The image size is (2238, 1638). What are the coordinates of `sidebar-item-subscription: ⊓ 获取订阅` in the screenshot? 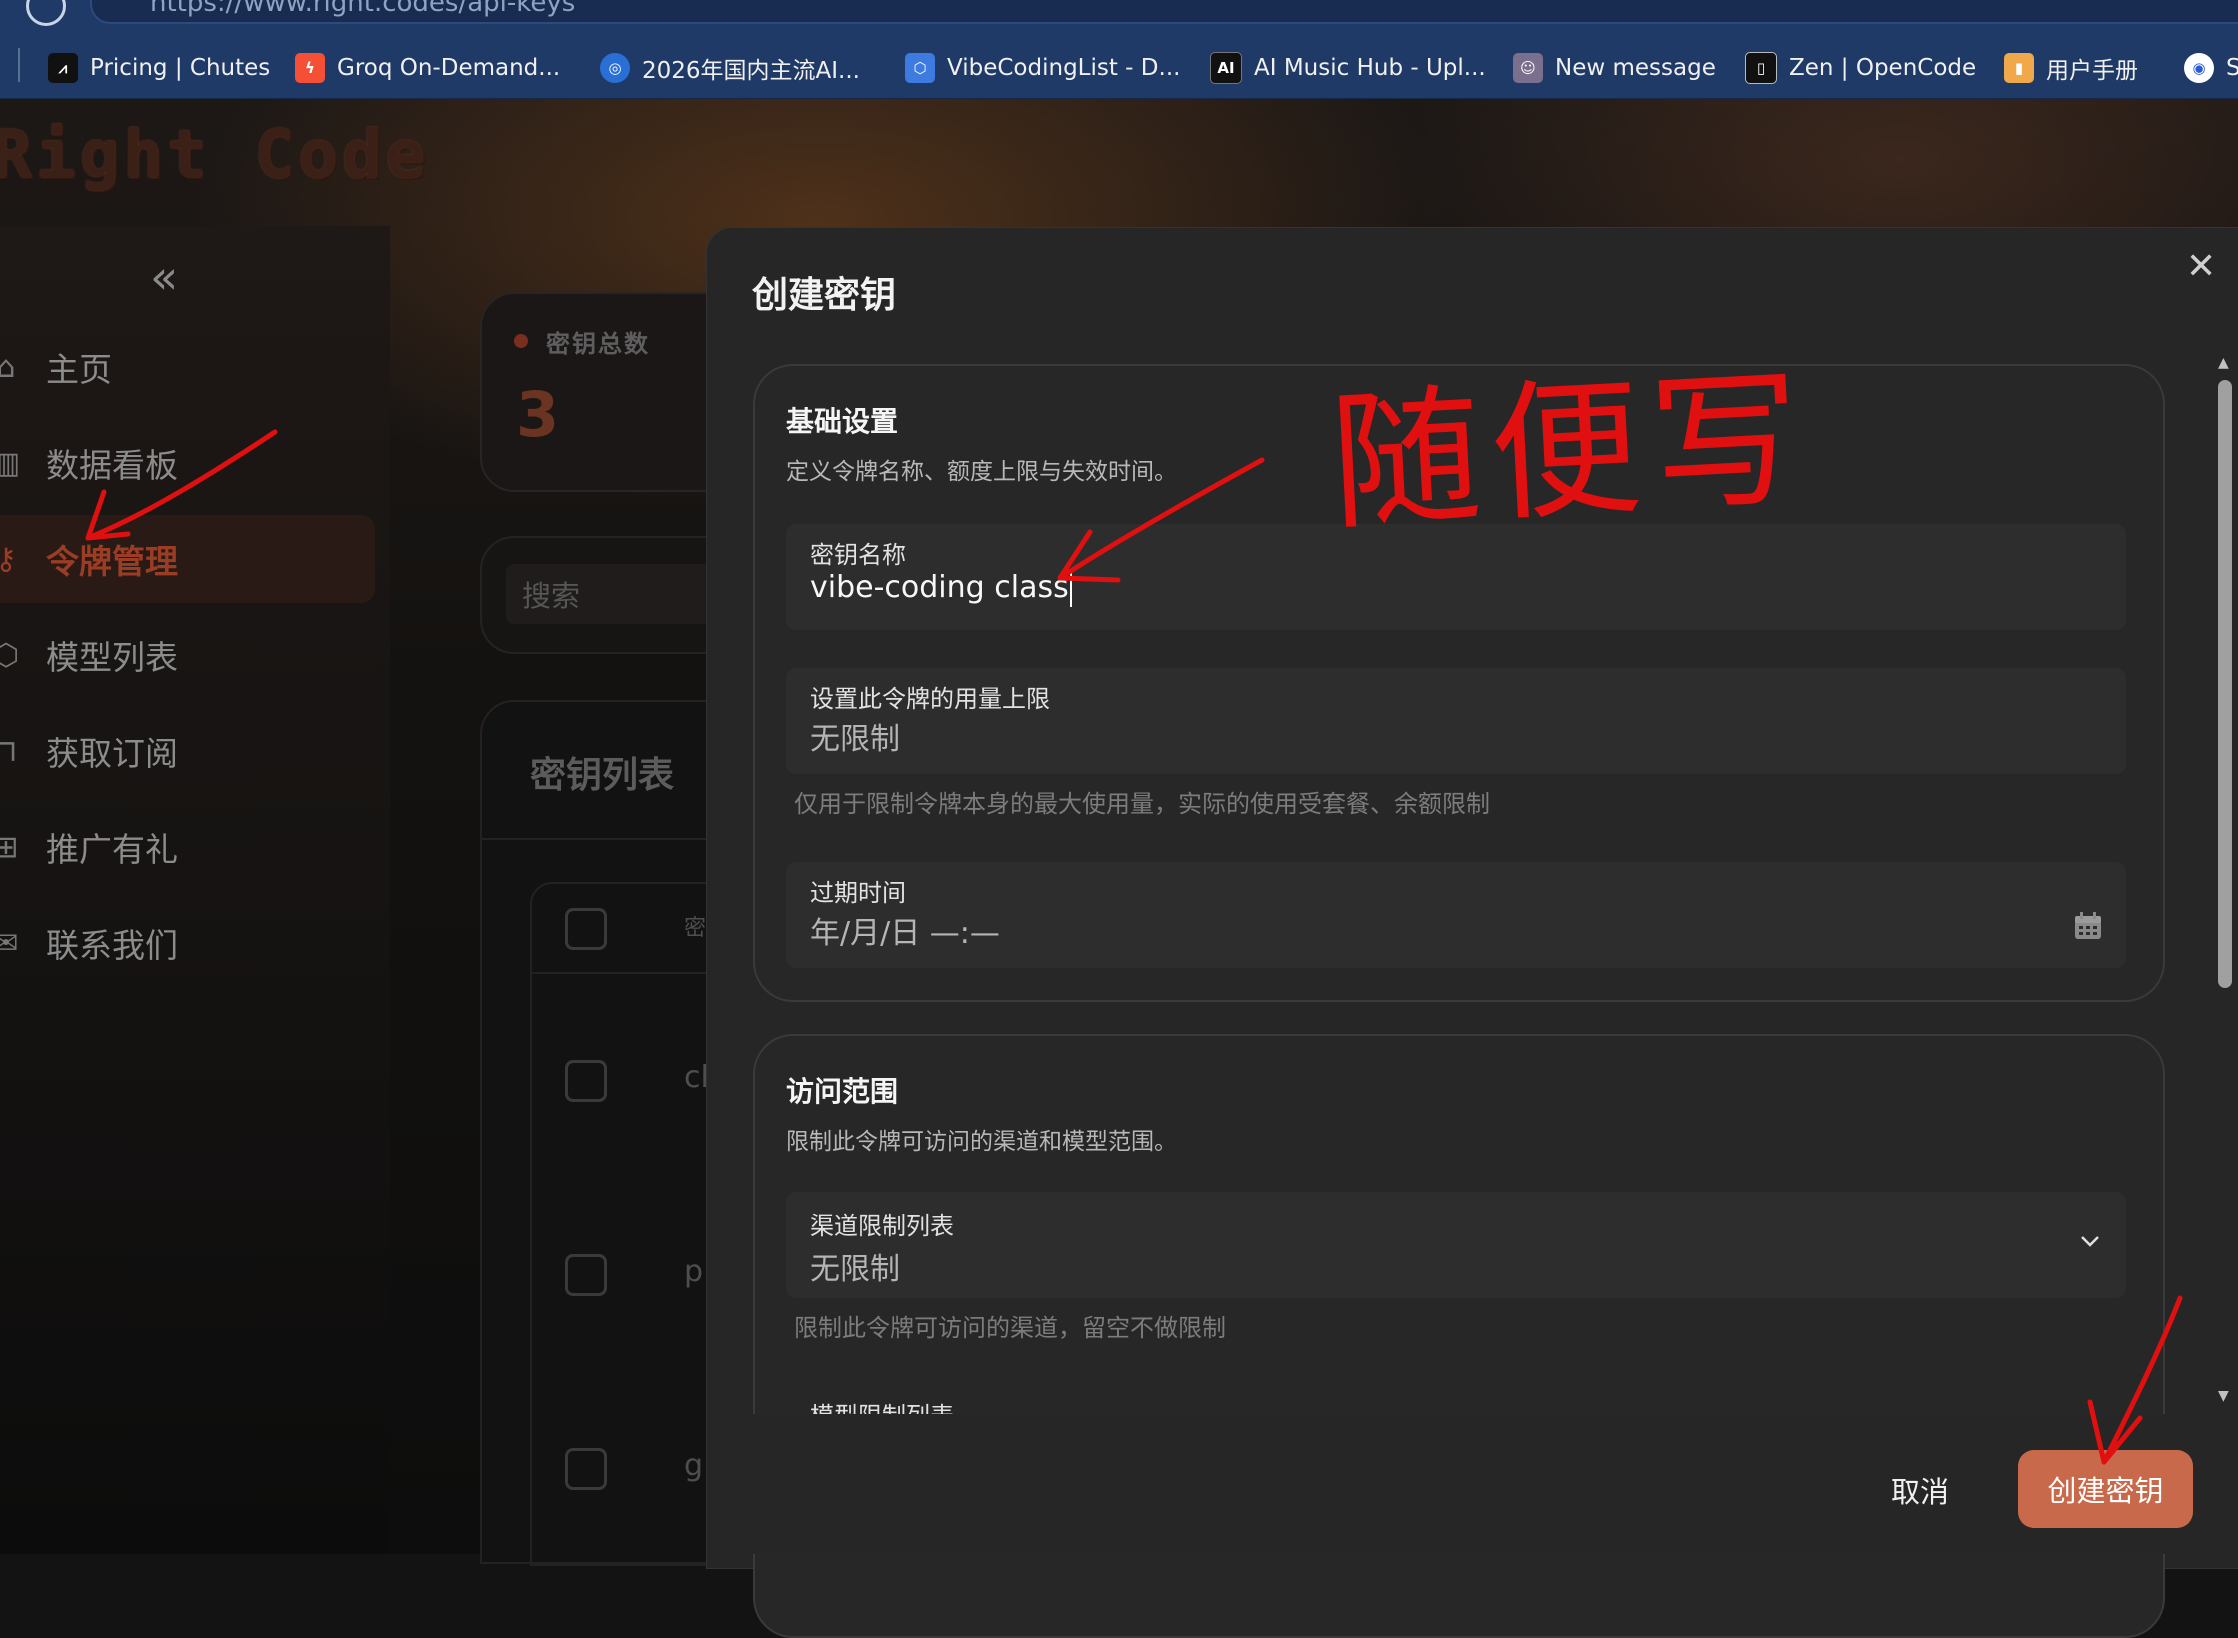 It's located at (187, 751).